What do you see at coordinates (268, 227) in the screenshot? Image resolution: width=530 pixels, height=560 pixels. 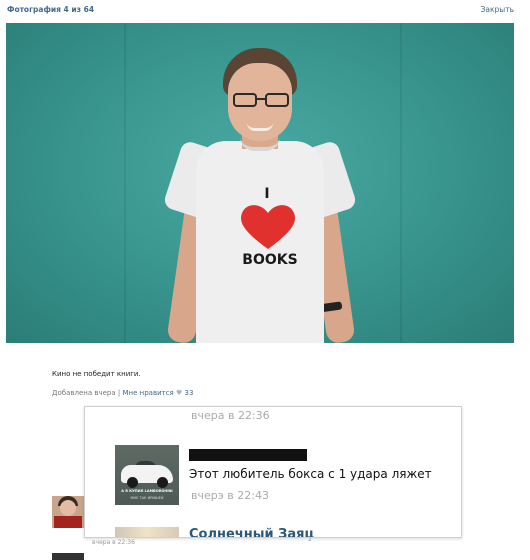 I see `heart-icon` at bounding box center [268, 227].